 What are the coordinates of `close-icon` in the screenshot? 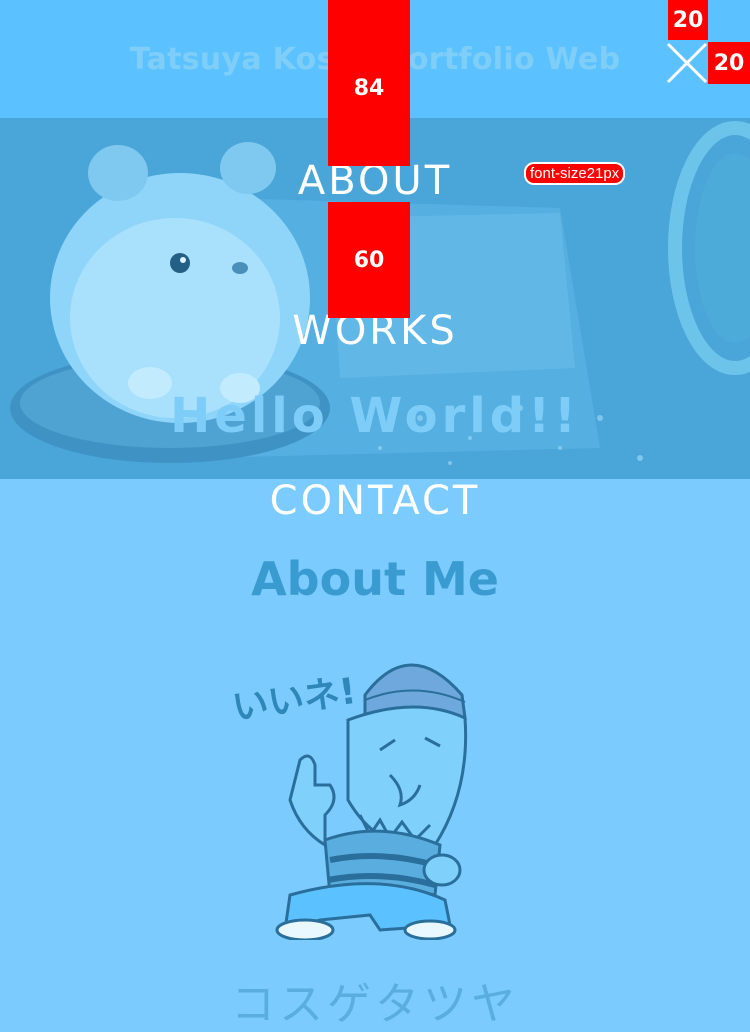 It's located at (687, 63).